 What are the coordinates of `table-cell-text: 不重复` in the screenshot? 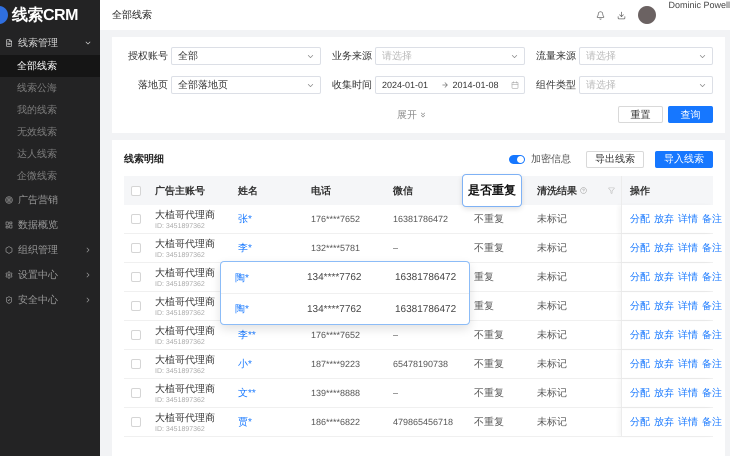 It's located at (489, 248).